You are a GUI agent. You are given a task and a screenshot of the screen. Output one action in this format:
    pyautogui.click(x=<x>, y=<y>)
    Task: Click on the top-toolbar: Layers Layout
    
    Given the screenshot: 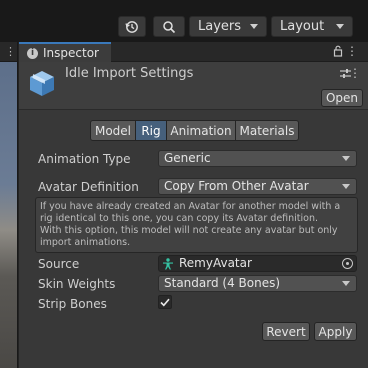 What is the action you would take?
    pyautogui.click(x=184, y=21)
    